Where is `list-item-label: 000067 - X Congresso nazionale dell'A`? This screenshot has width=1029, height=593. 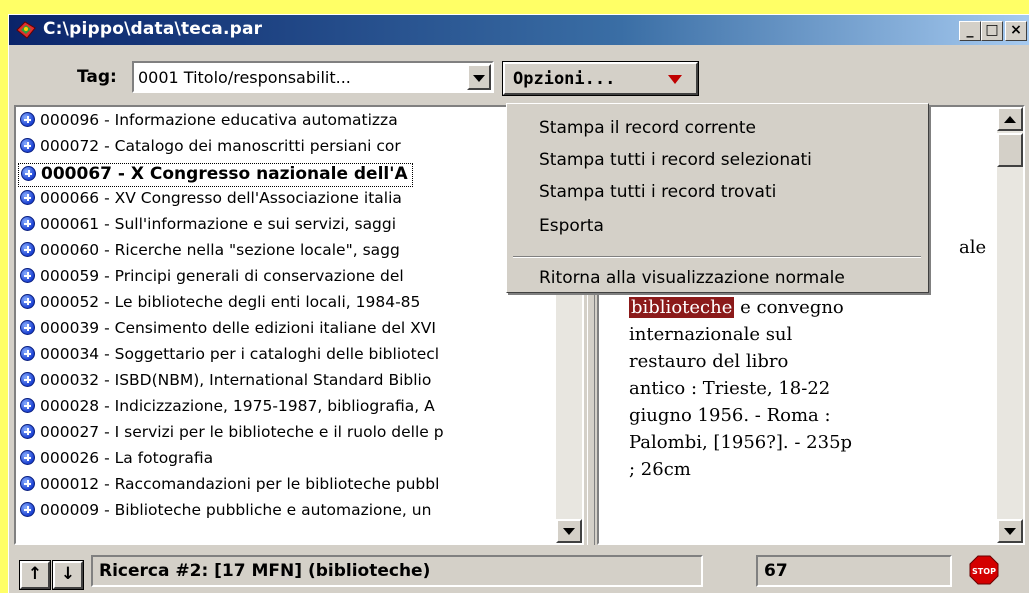 list-item-label: 000067 - X Congresso nazionale dell'A is located at coordinates (224, 174).